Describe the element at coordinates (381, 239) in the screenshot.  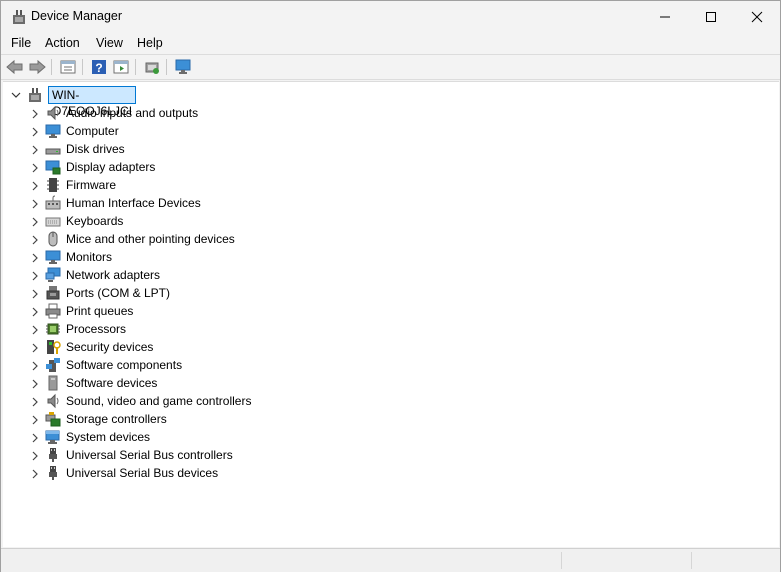
I see `tree-node: Mice and other pointing devices` at that location.